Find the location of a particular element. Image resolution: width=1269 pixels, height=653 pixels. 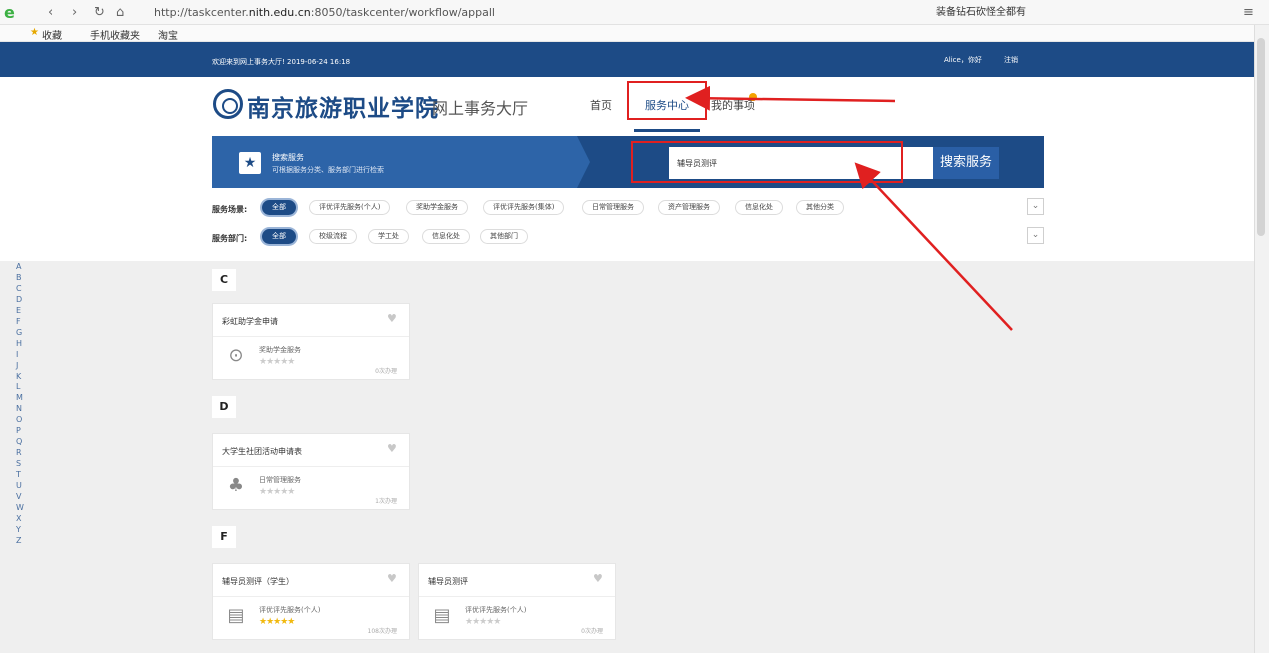

service-card: 辅导员测评（学生） ♥ ▤ 评优评先服务(个人) ★★★★★ 108次办理 is located at coordinates (311, 601).